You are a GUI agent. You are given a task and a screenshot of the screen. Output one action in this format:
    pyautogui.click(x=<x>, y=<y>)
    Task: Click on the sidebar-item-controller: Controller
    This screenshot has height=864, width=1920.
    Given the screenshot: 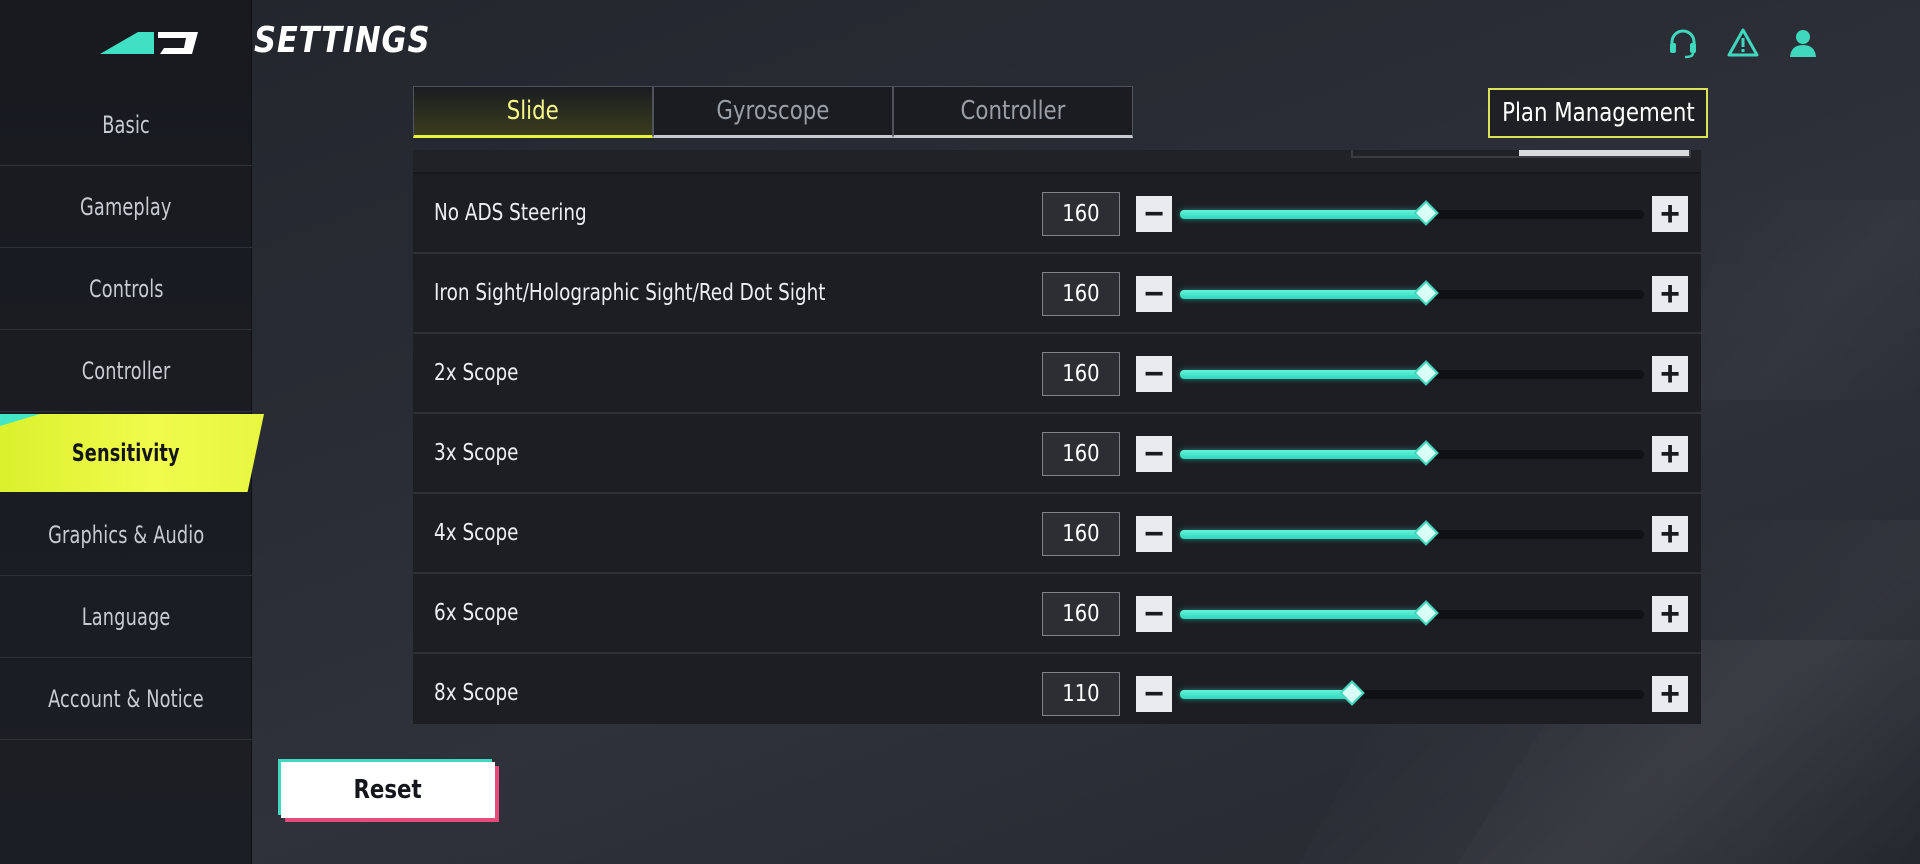 What is the action you would take?
    pyautogui.click(x=126, y=371)
    